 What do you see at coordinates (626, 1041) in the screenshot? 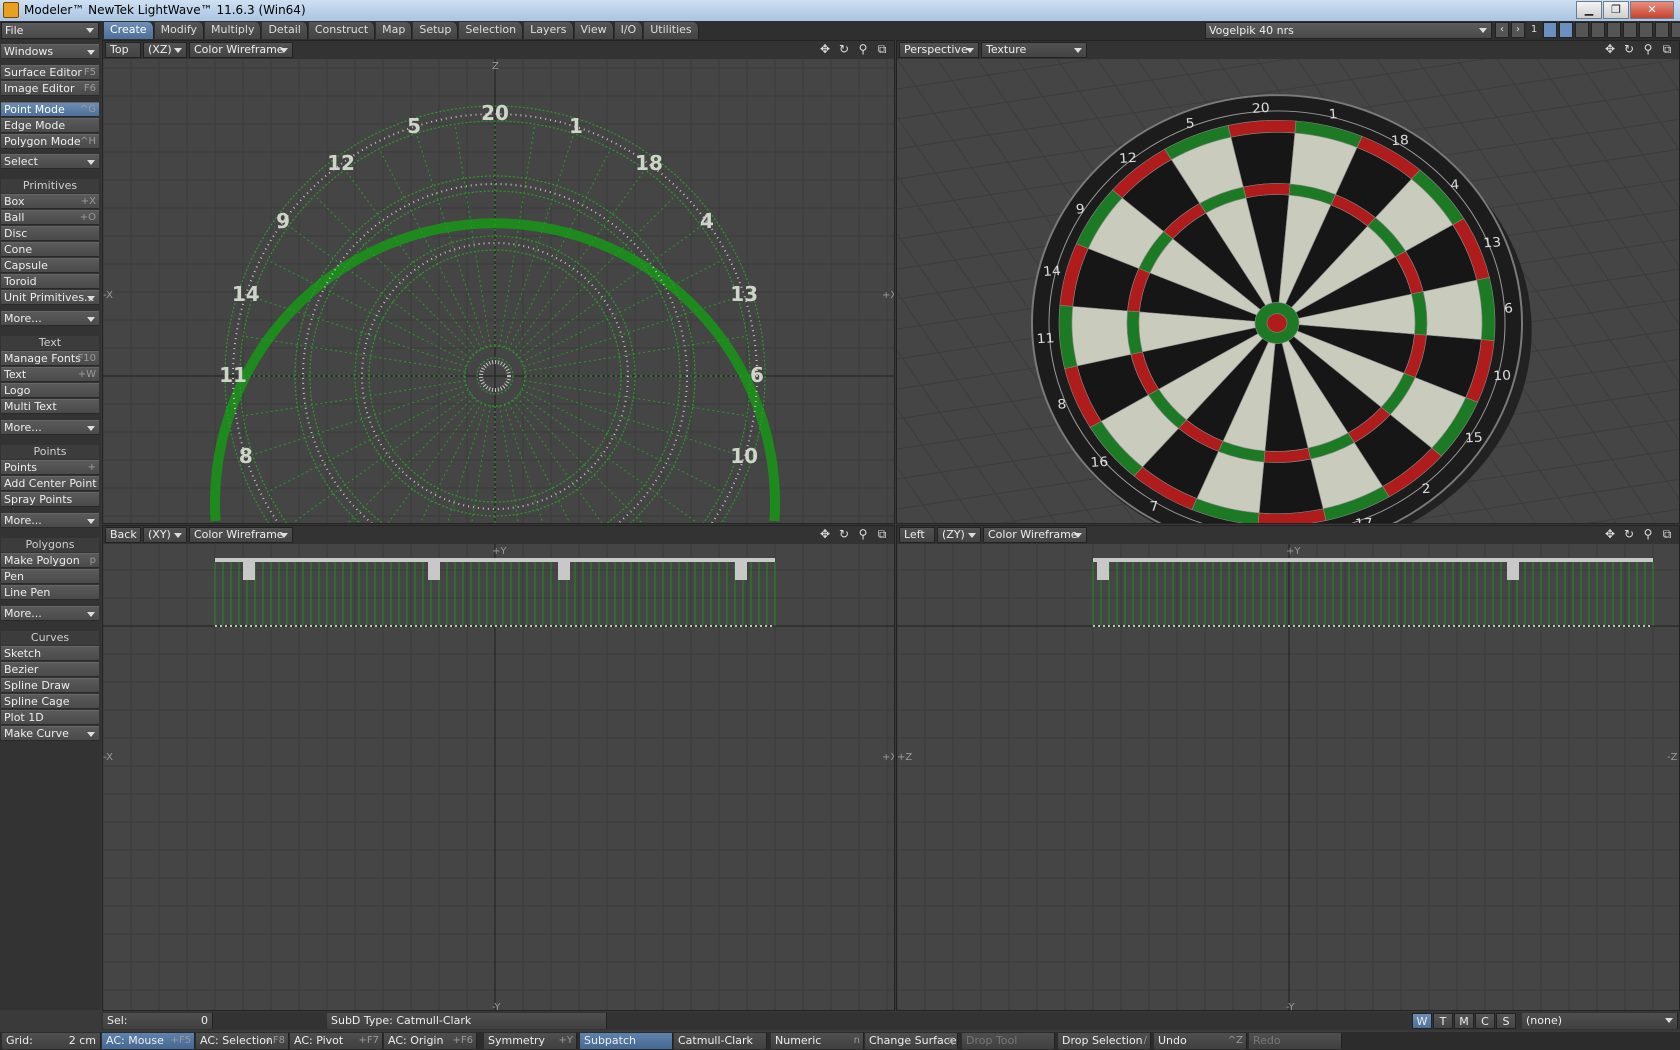
I see `subpatch-button: Subpatch` at bounding box center [626, 1041].